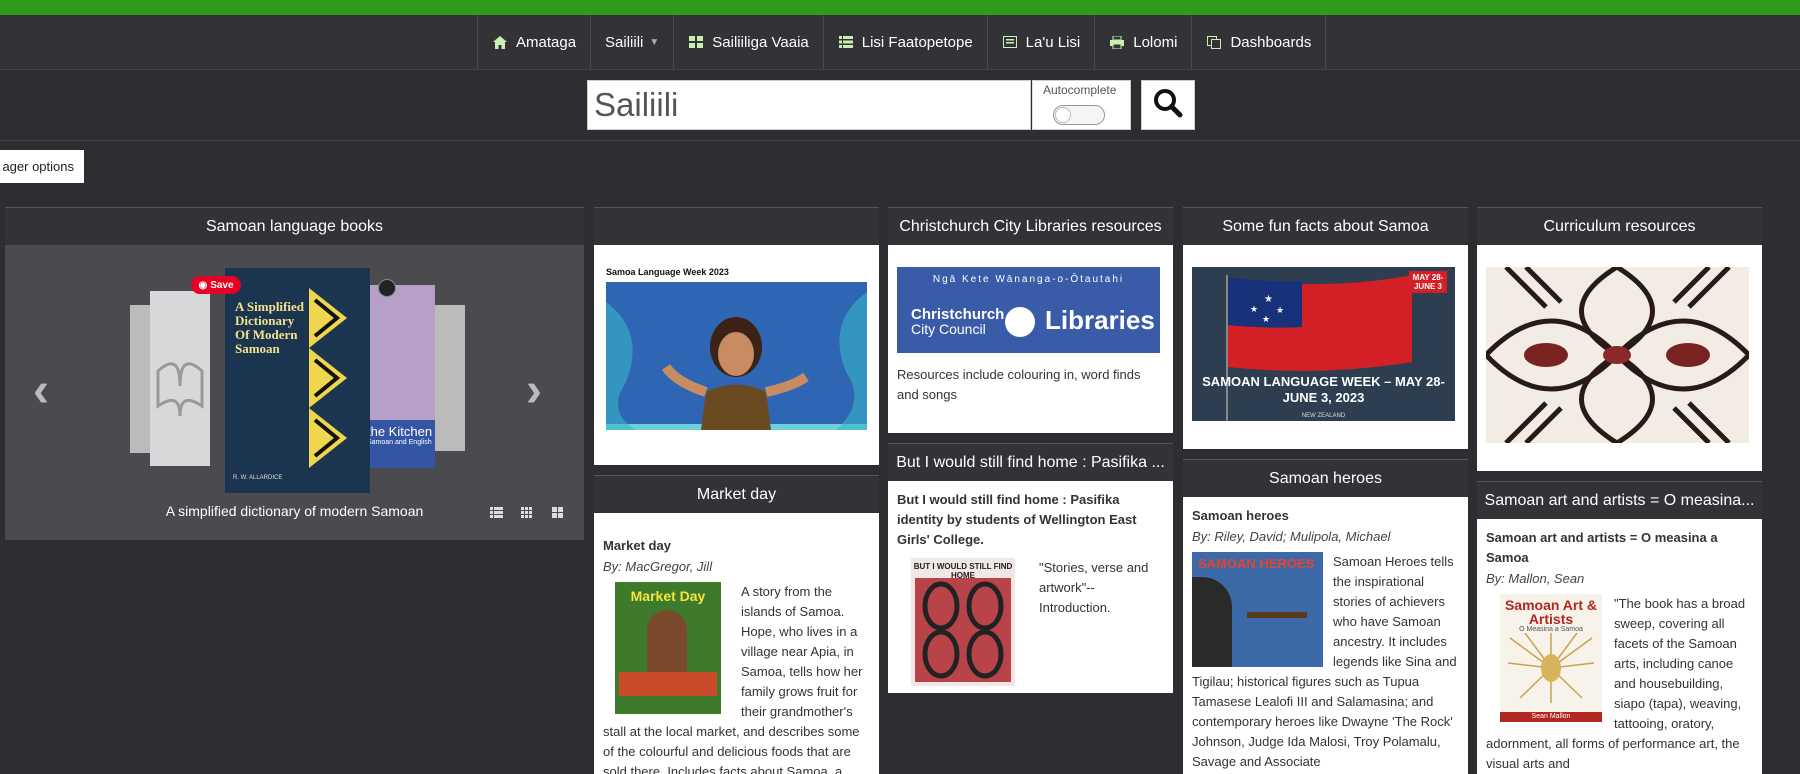 Image resolution: width=1800 pixels, height=774 pixels. I want to click on book-cover-title: A Simplified Dictionary Of Modern Samoan, so click(269, 327).